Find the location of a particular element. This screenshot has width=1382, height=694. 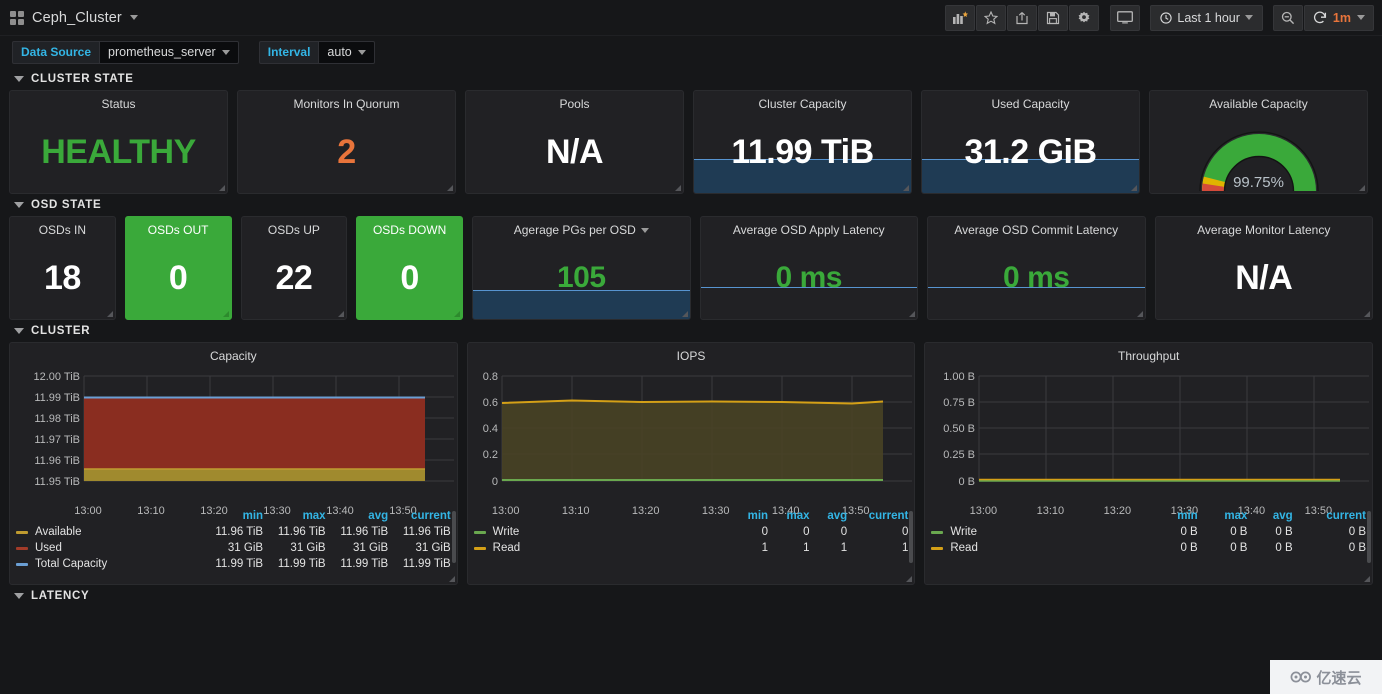

datasource-select: prometheus_server is located at coordinates (169, 52).